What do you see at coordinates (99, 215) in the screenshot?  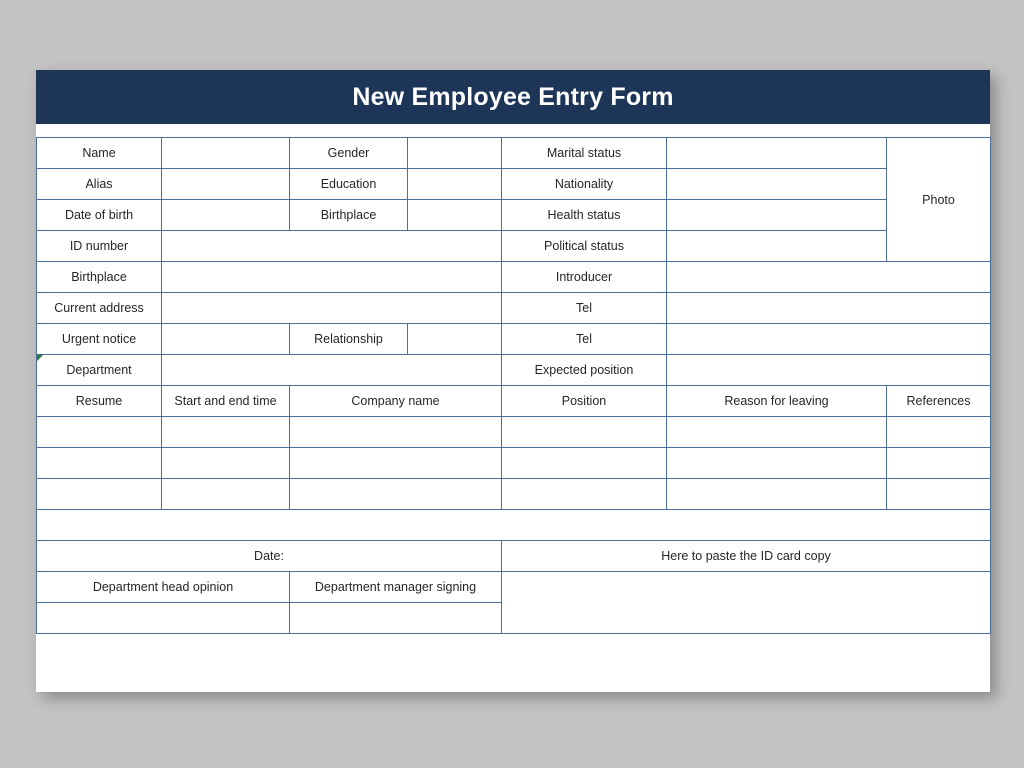 I see `label-date-of-birth: Date of birth` at bounding box center [99, 215].